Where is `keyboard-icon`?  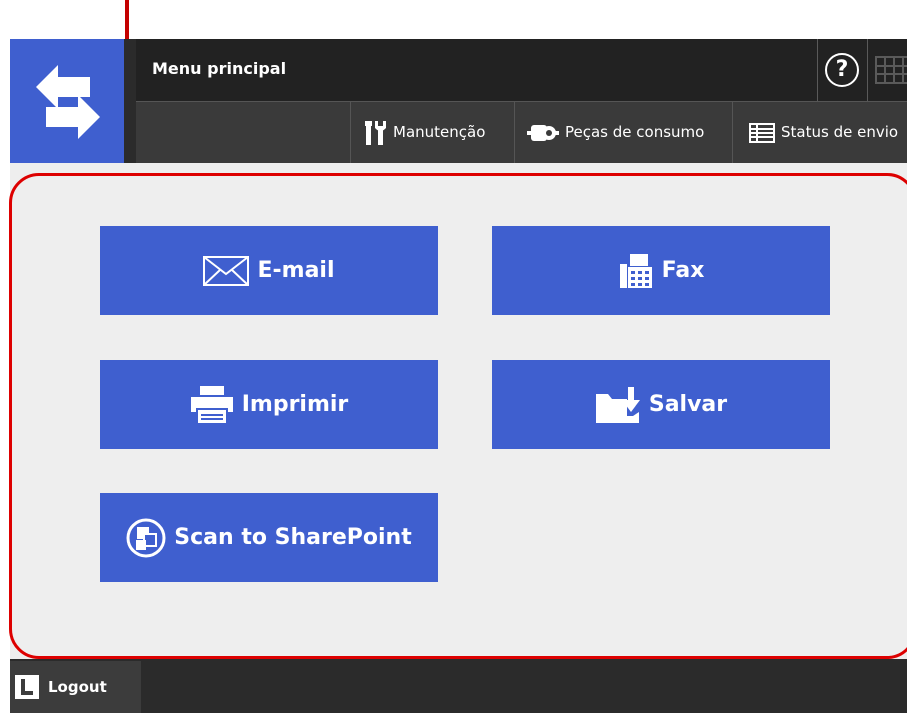 keyboard-icon is located at coordinates (891, 70).